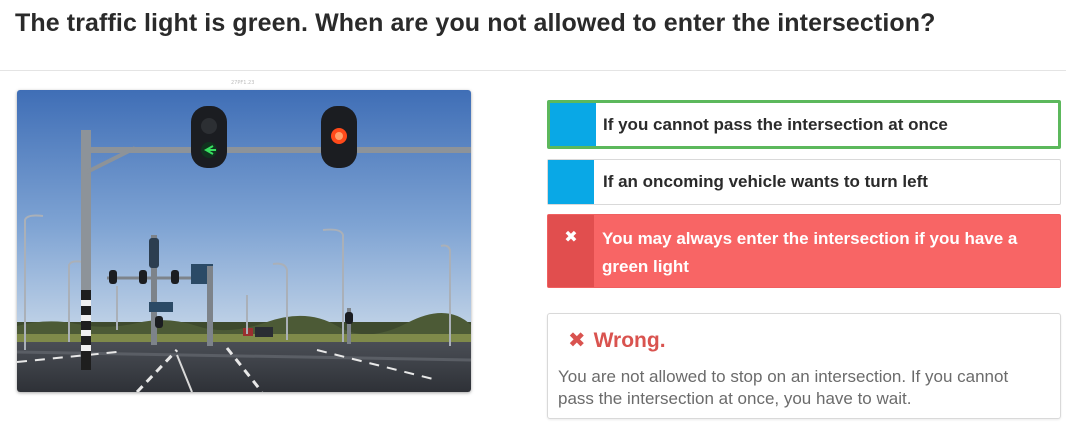 The width and height of the screenshot is (1066, 428). What do you see at coordinates (577, 340) in the screenshot?
I see `close-x-icon: ✖` at bounding box center [577, 340].